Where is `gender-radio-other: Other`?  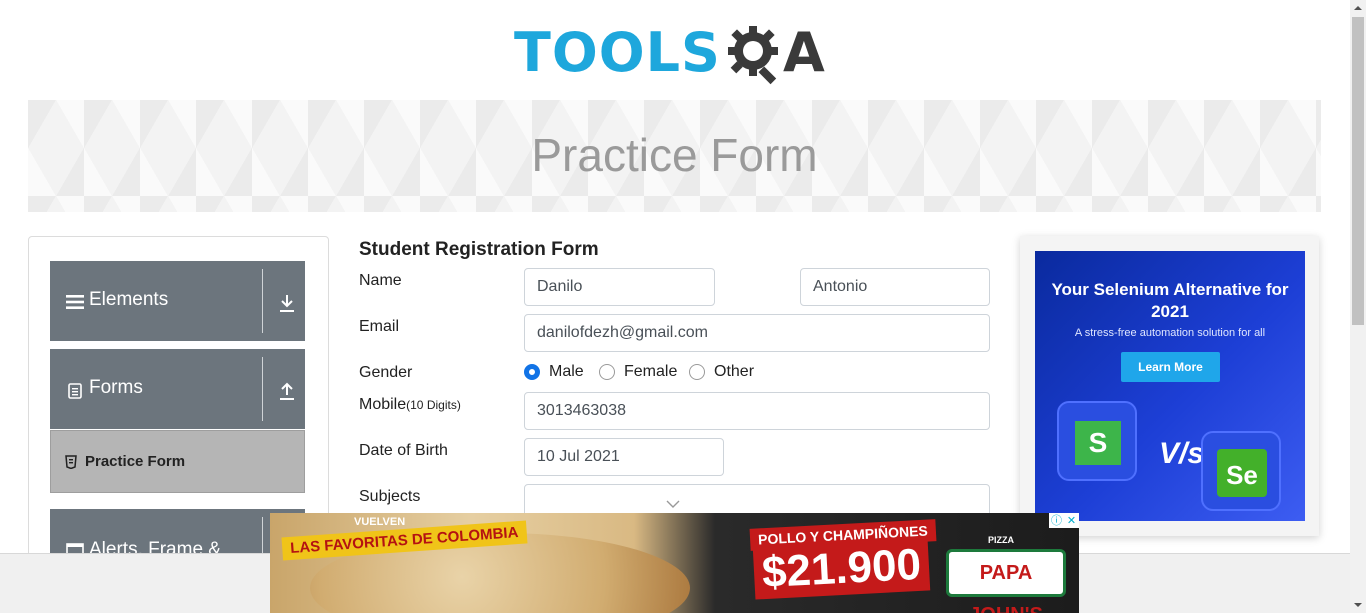
gender-radio-other: Other is located at coordinates (721, 372).